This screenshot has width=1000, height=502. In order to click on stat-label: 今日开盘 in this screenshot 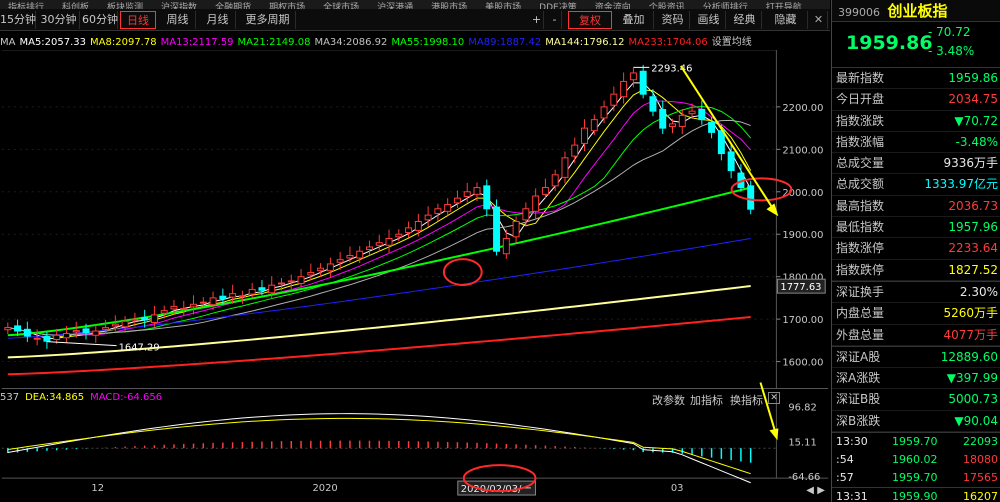, I will do `click(860, 99)`.